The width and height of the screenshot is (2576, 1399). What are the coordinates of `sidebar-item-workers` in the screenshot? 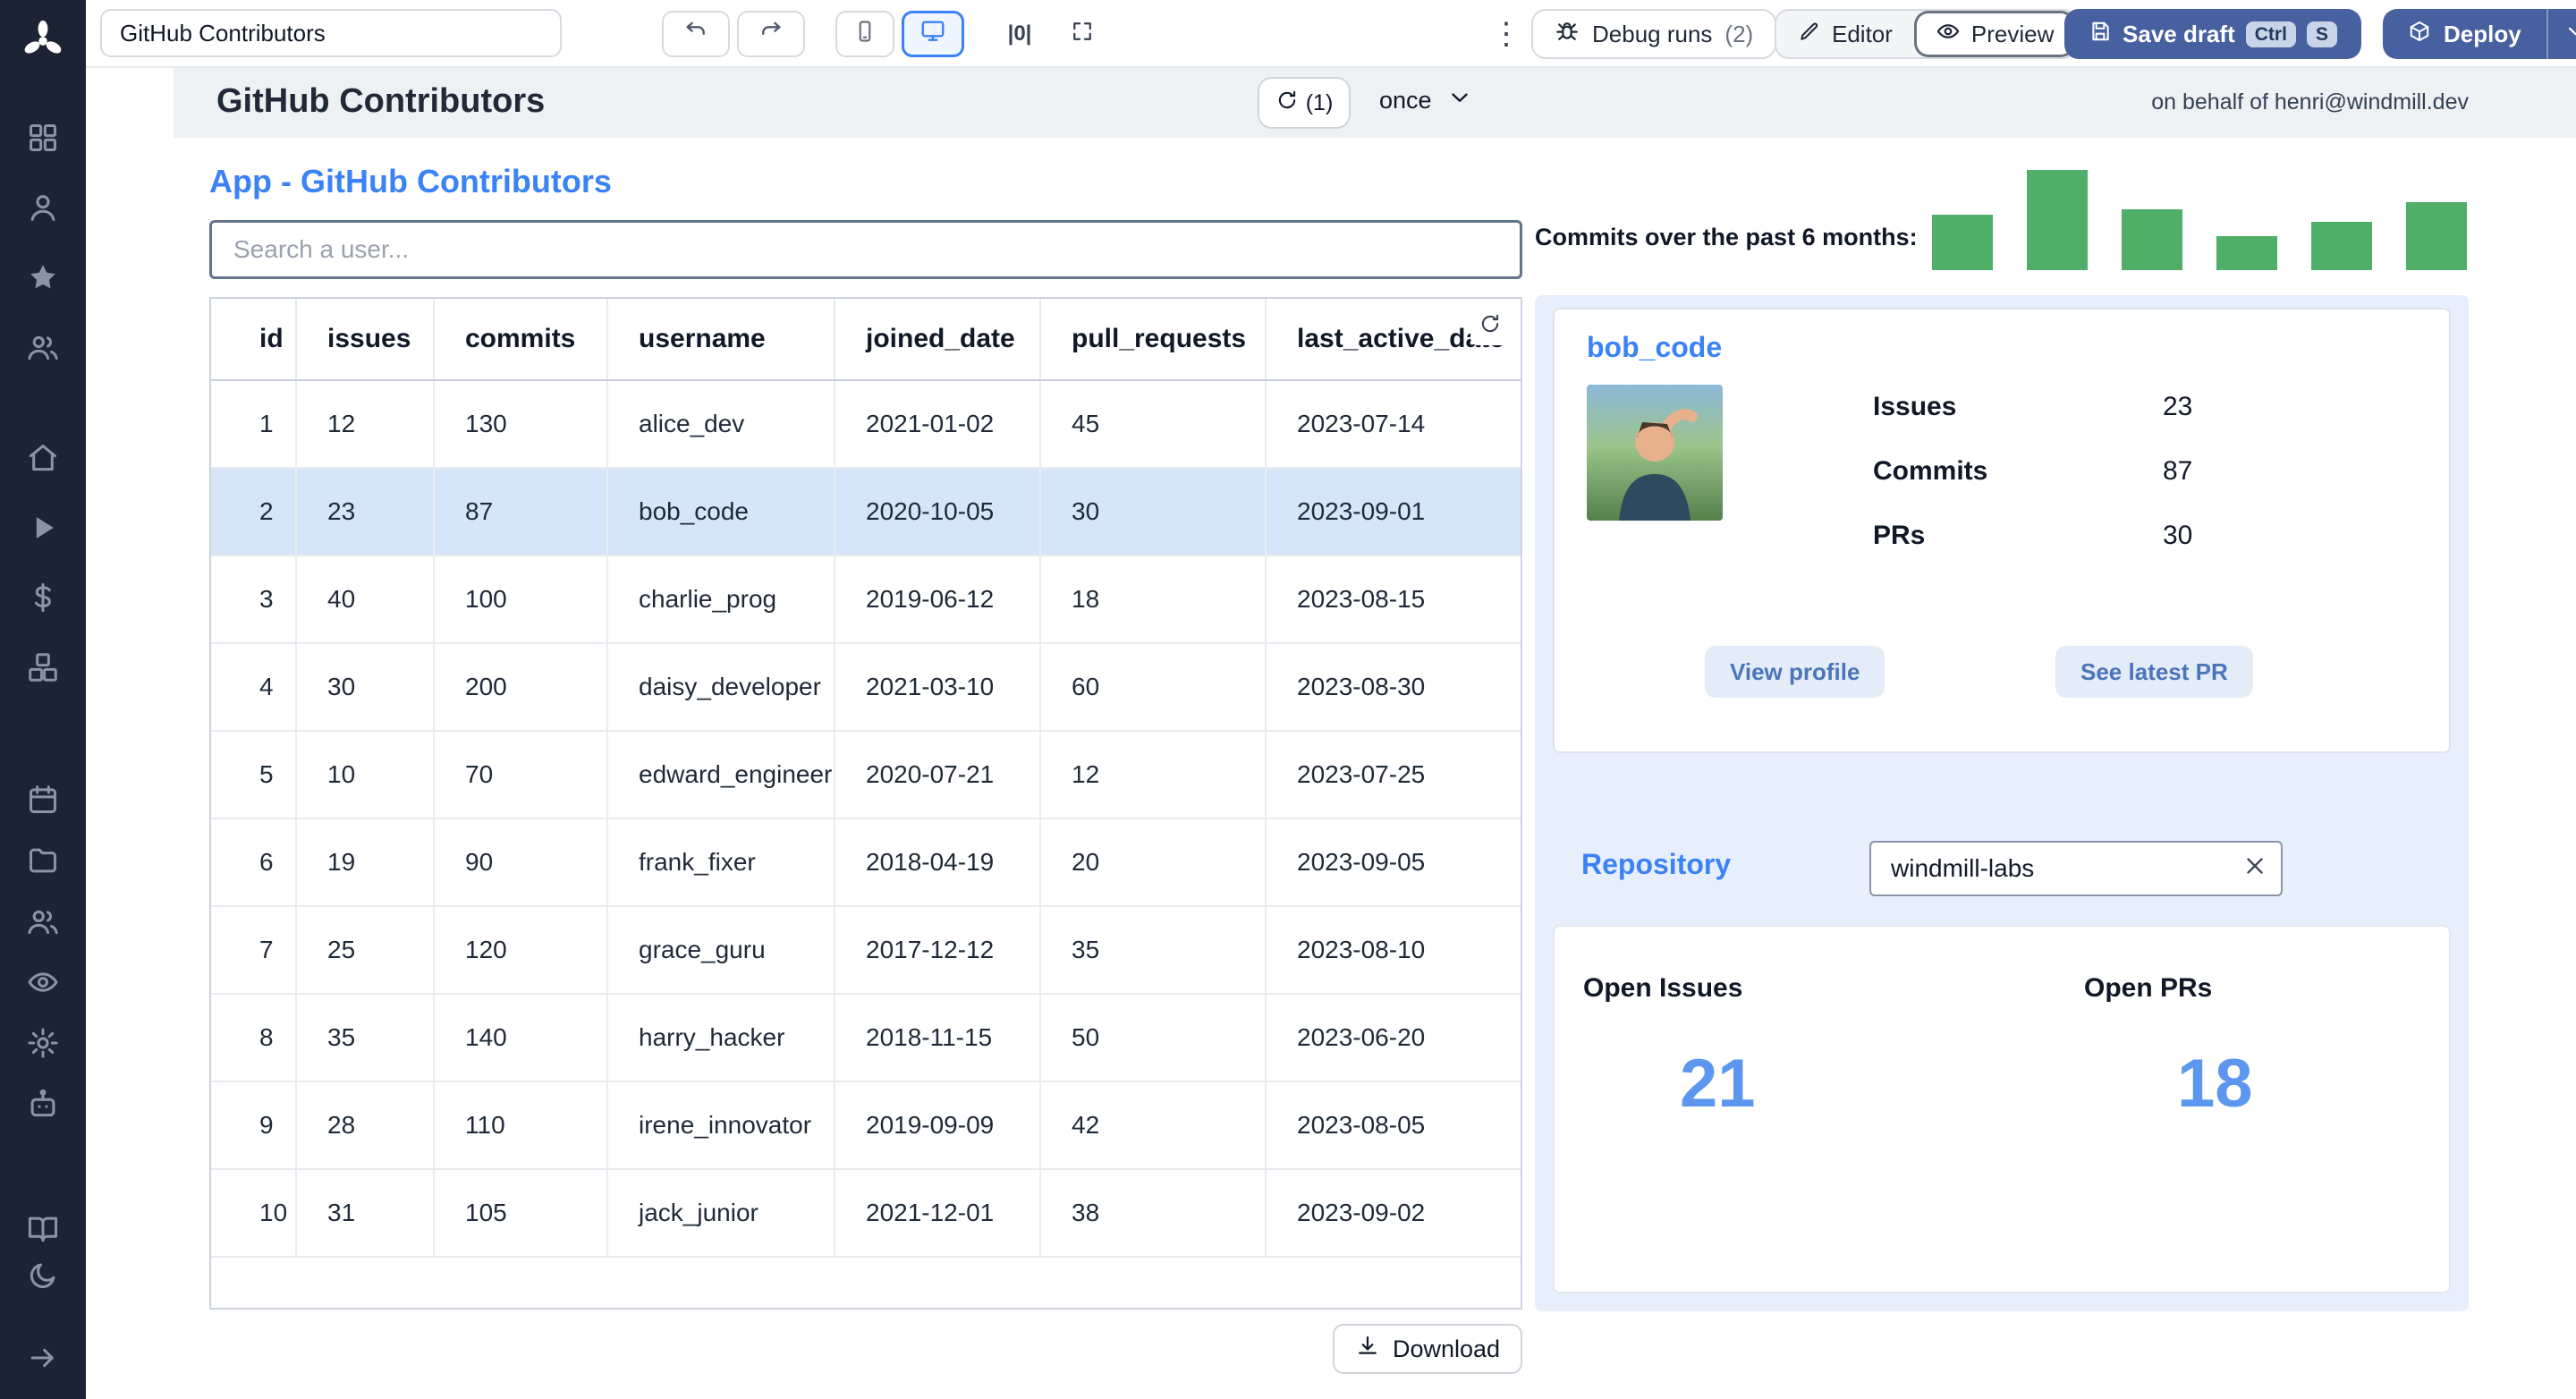 It's located at (43, 1103).